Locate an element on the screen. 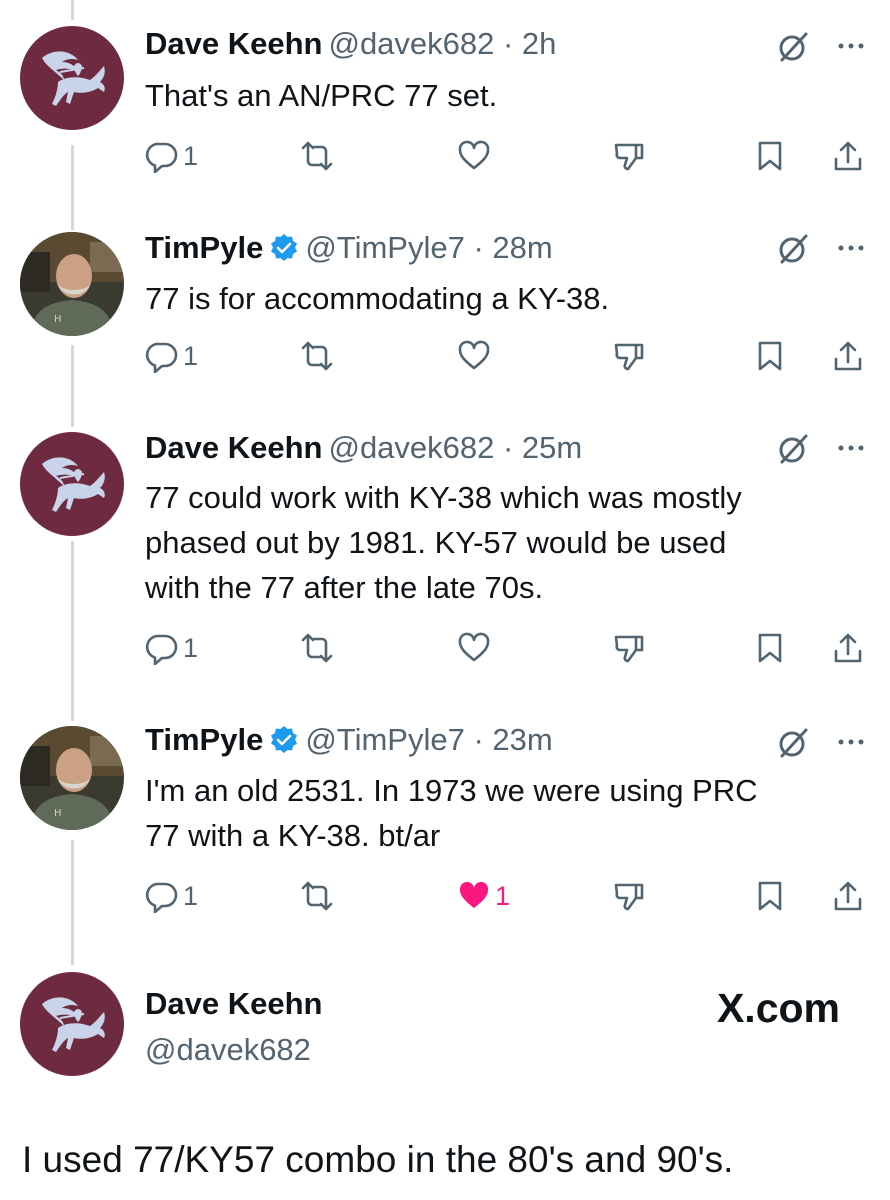 This screenshot has width=890, height=1200. x-logo: X.com is located at coordinates (778, 1008).